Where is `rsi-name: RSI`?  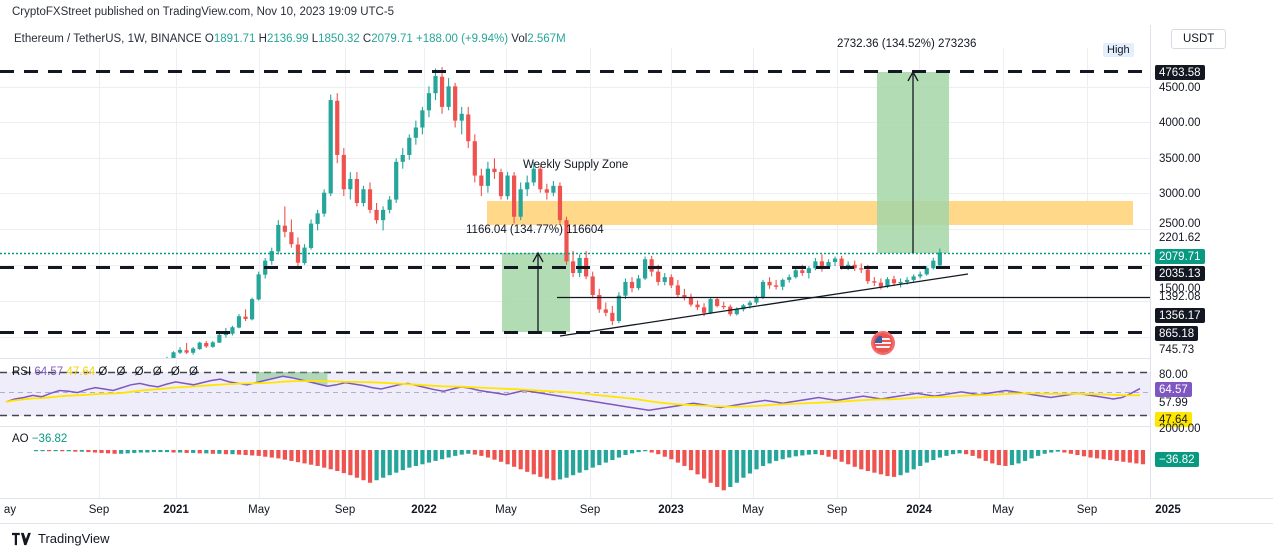
rsi-name: RSI is located at coordinates (22, 372).